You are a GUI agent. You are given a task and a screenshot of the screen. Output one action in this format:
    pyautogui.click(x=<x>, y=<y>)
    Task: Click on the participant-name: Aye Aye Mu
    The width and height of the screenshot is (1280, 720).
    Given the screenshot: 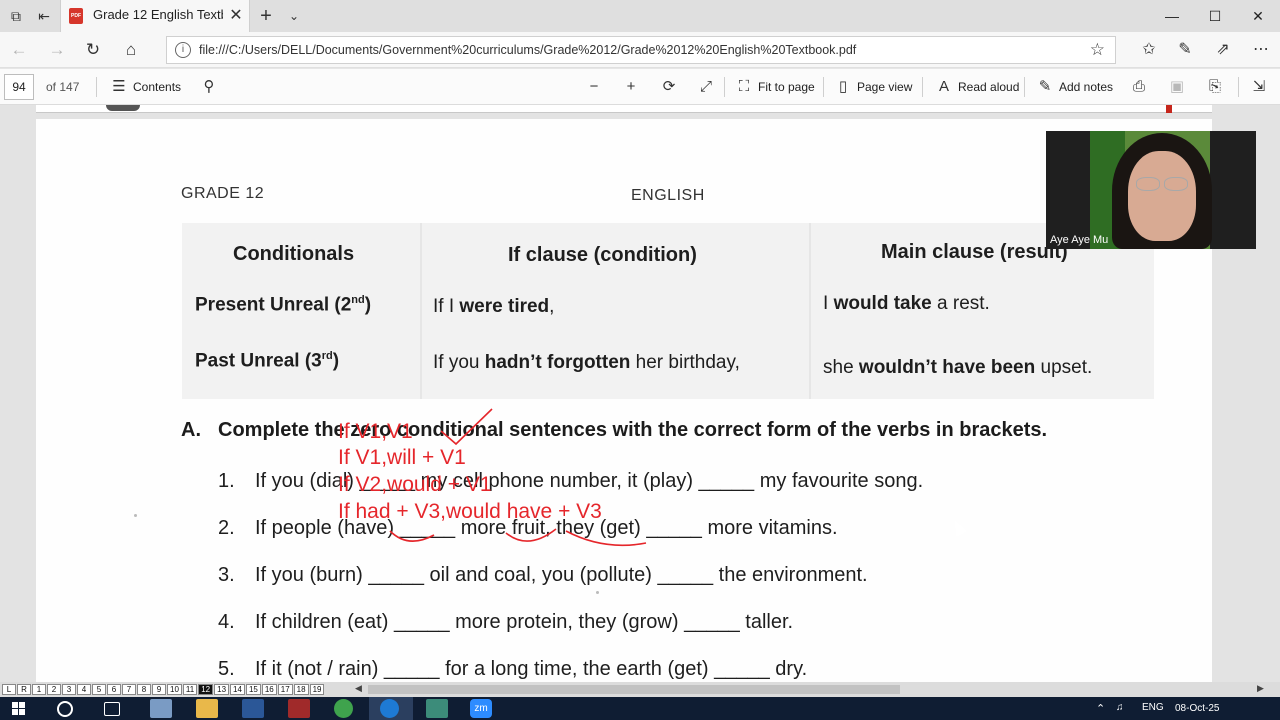 What is the action you would take?
    pyautogui.click(x=1079, y=240)
    